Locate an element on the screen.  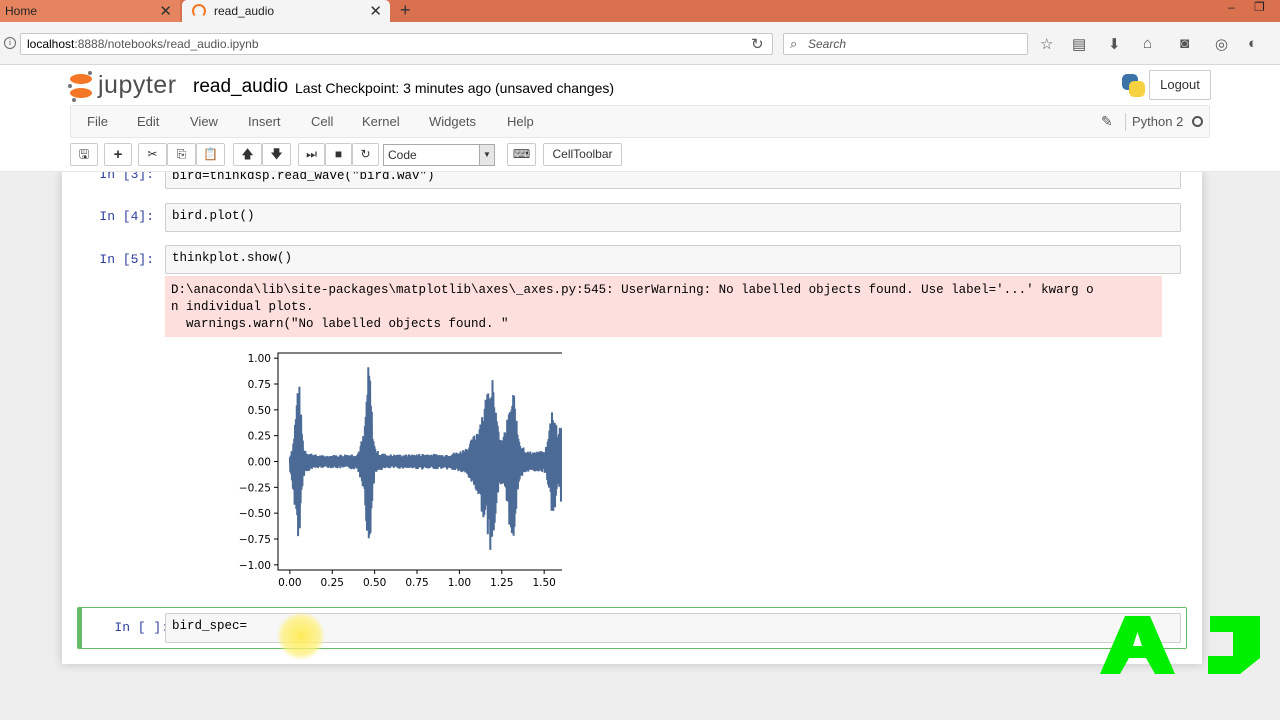
notebook-toolbar: 🖫 + ✂ ⎘ 📋 🡅 🡇 ⏭ ■ ↻ Code ▼ ⌨ CellToolbar is located at coordinates (640, 155).